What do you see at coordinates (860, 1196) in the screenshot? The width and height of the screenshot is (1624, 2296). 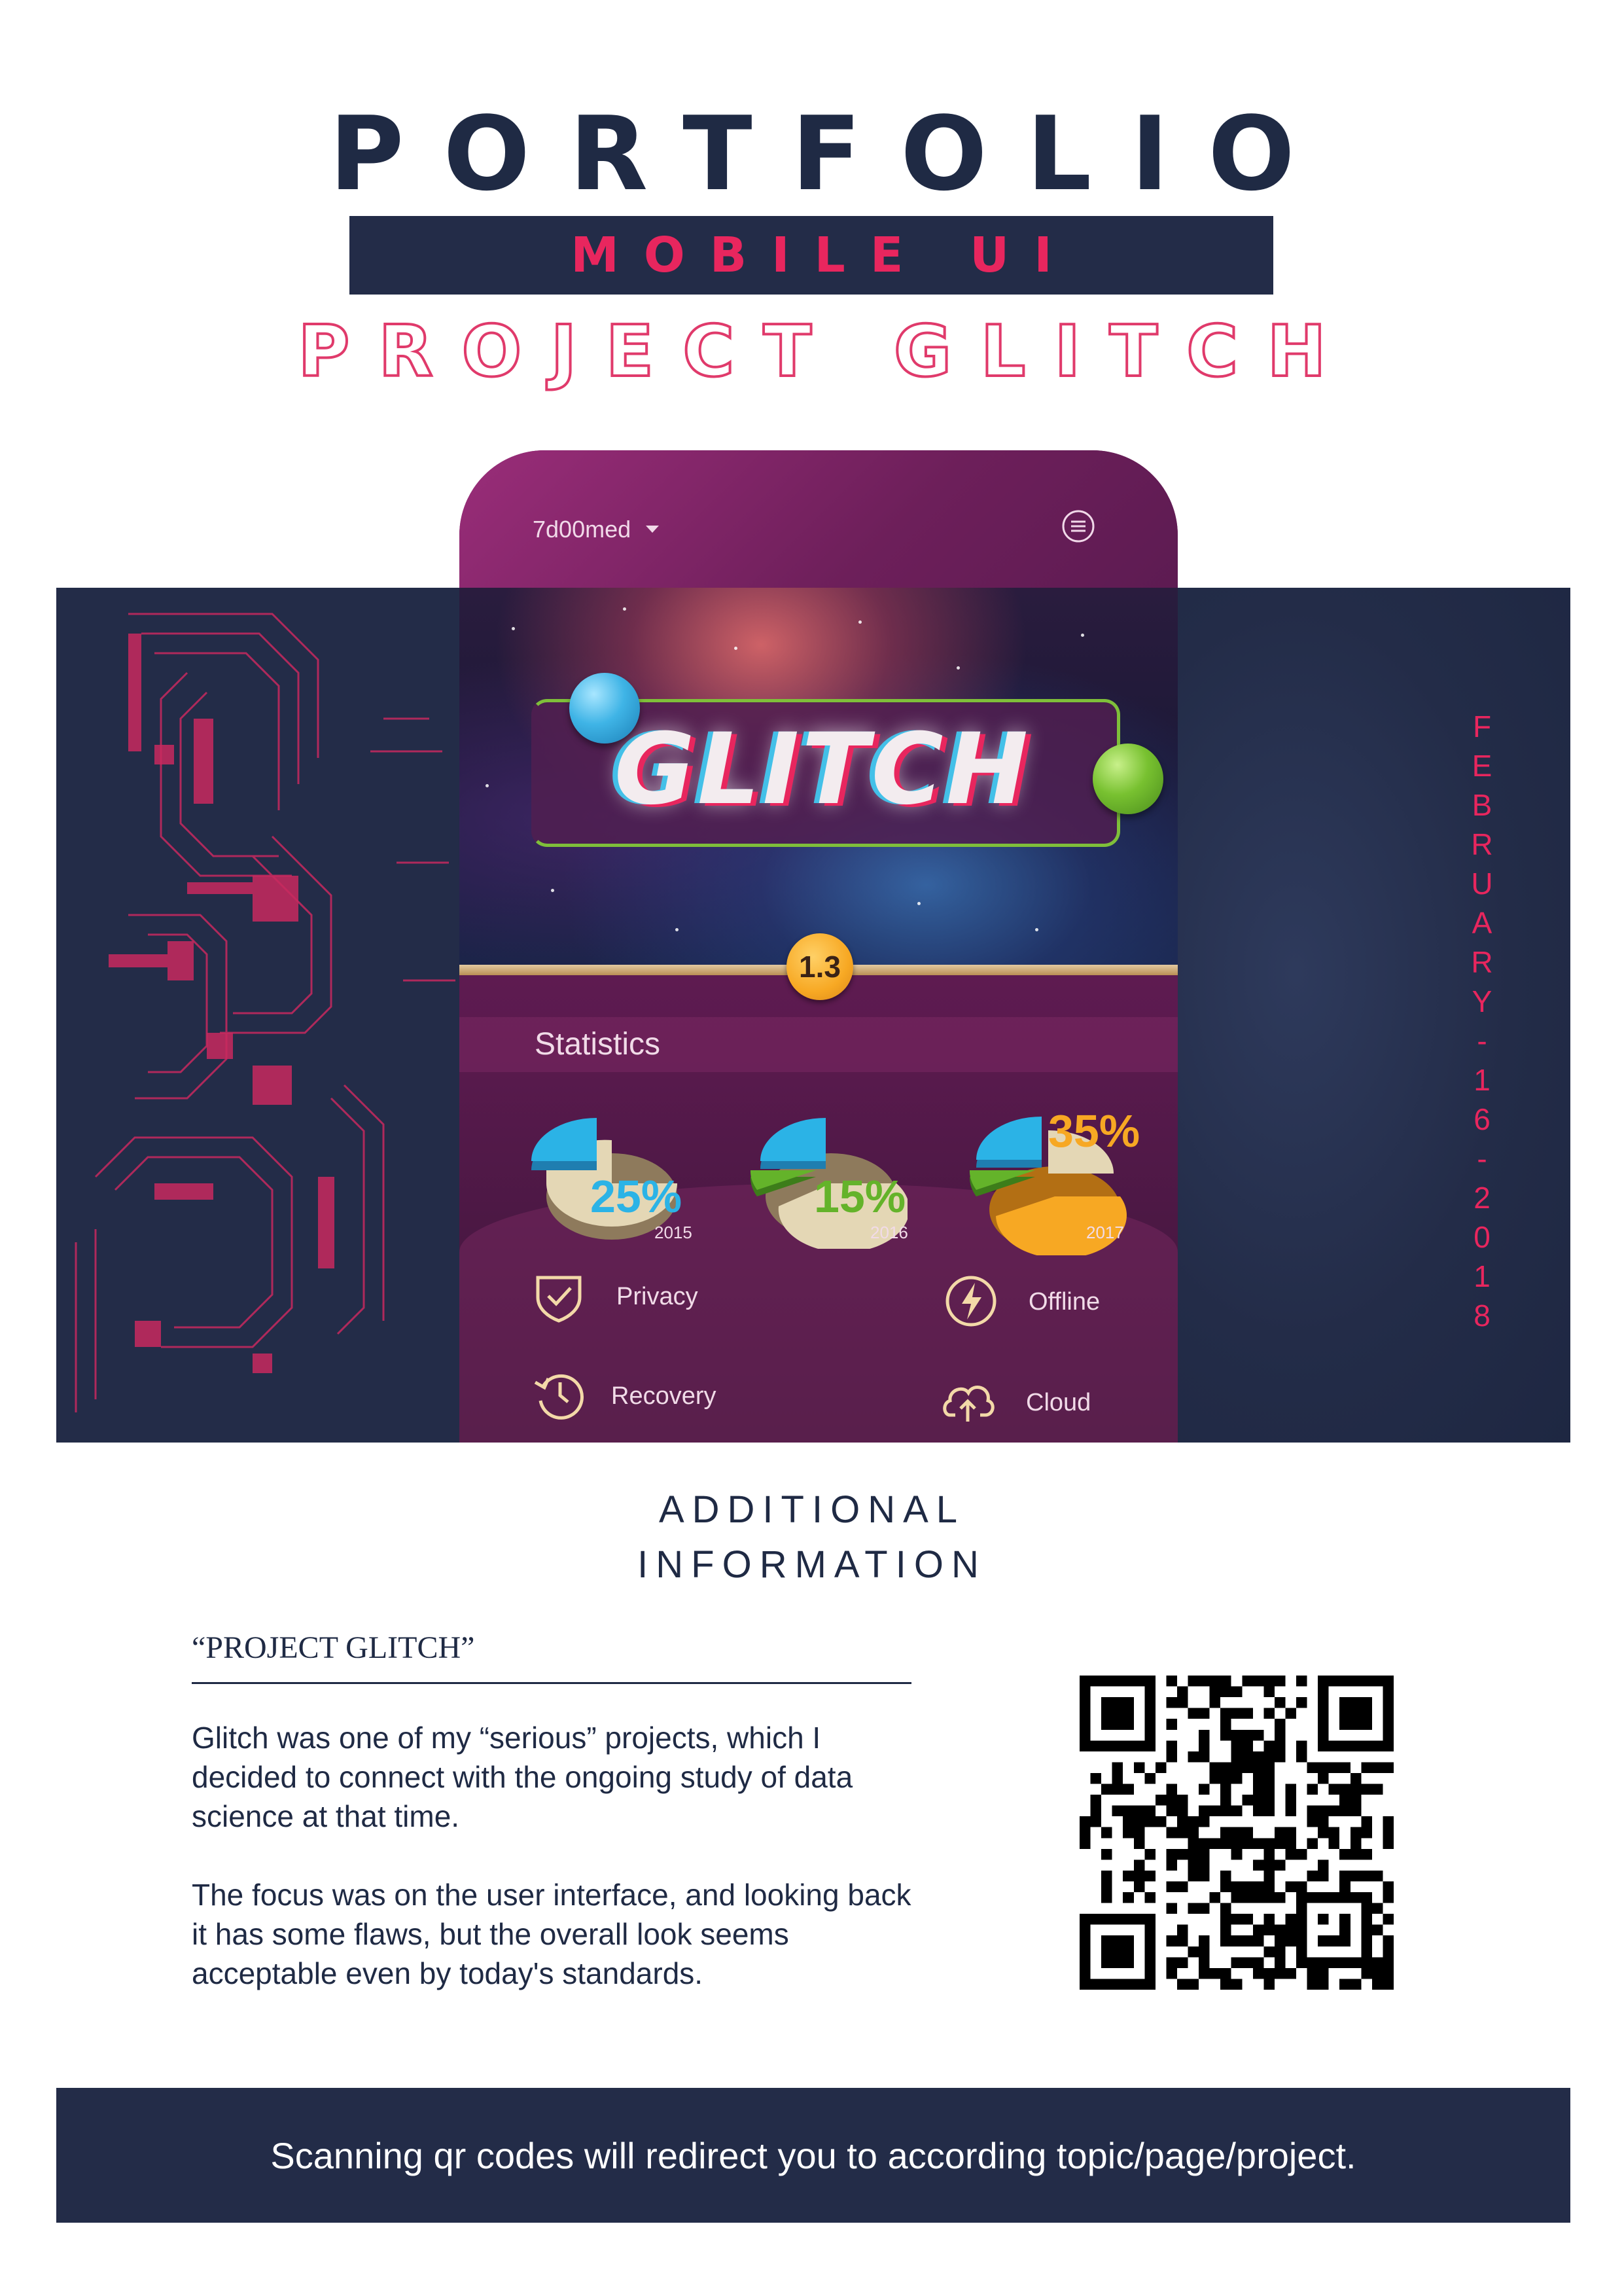 I see `stat-percent-2016: 15%` at bounding box center [860, 1196].